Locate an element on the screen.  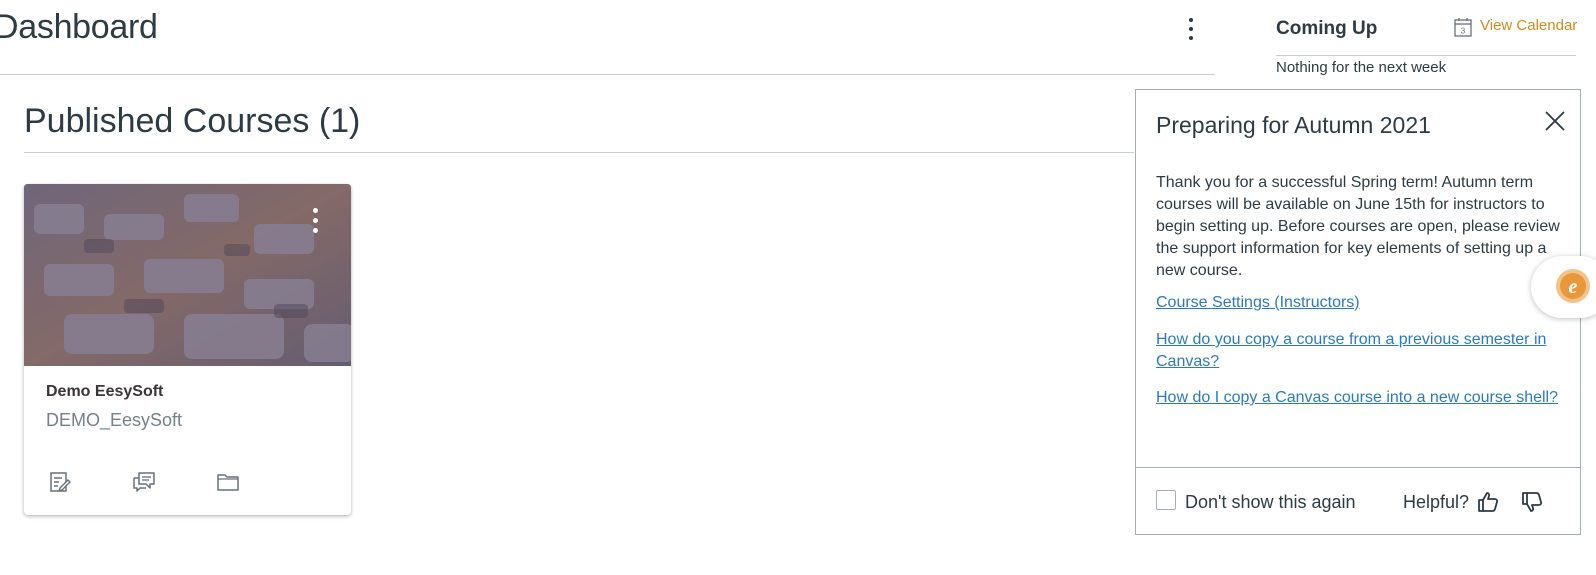
thumbs-up-icon is located at coordinates (1488, 502).